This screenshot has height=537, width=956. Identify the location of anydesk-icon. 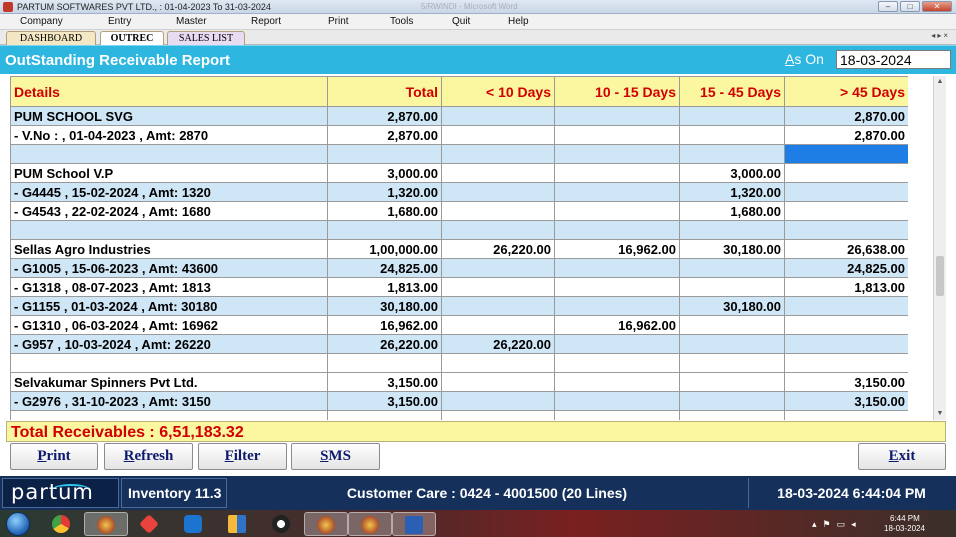
(150, 524).